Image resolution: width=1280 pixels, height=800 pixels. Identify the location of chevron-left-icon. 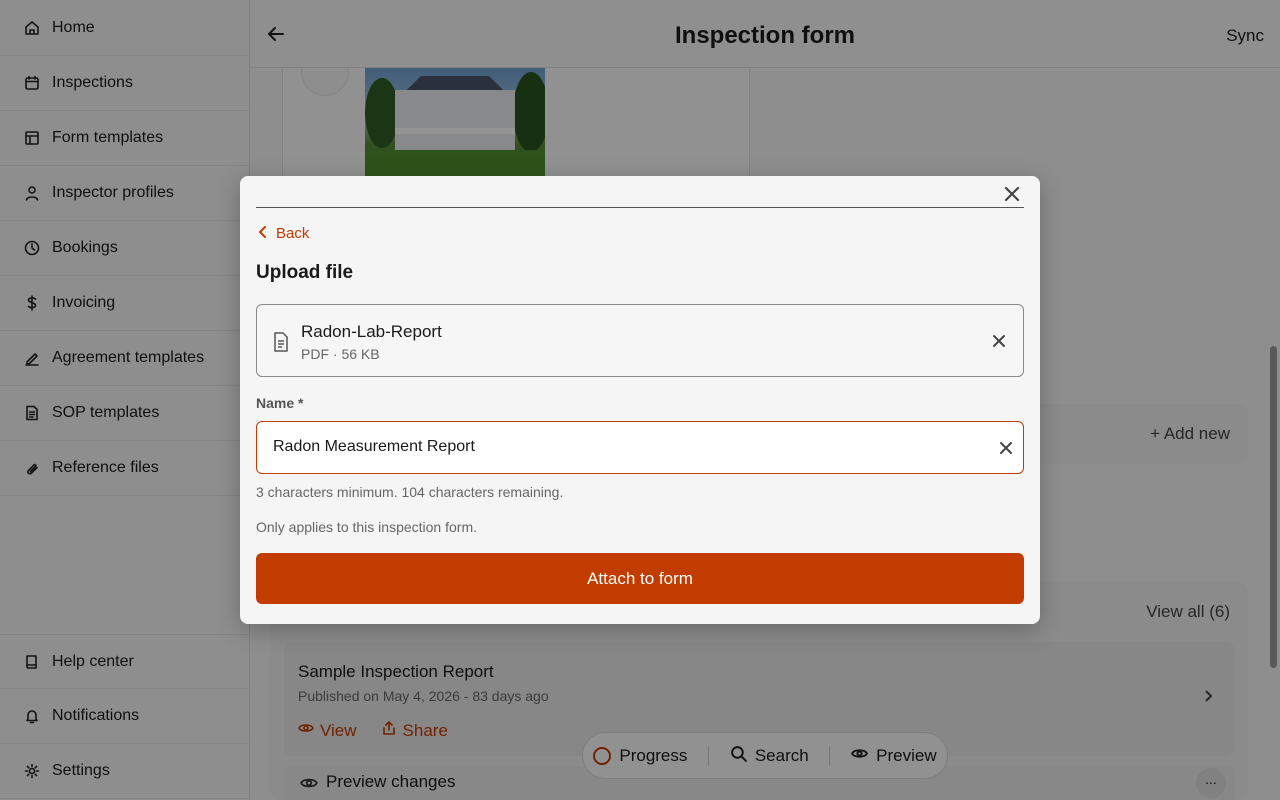
(263, 233).